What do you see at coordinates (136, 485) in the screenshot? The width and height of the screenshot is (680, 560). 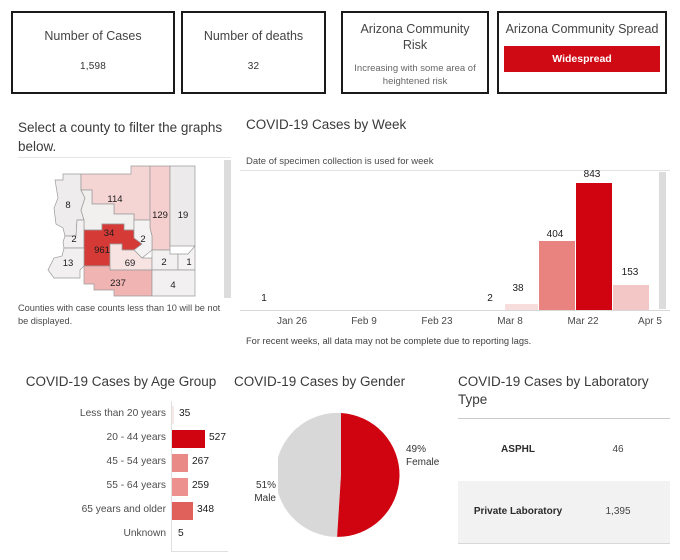 I see `age-group-label: 55 - 64 years` at bounding box center [136, 485].